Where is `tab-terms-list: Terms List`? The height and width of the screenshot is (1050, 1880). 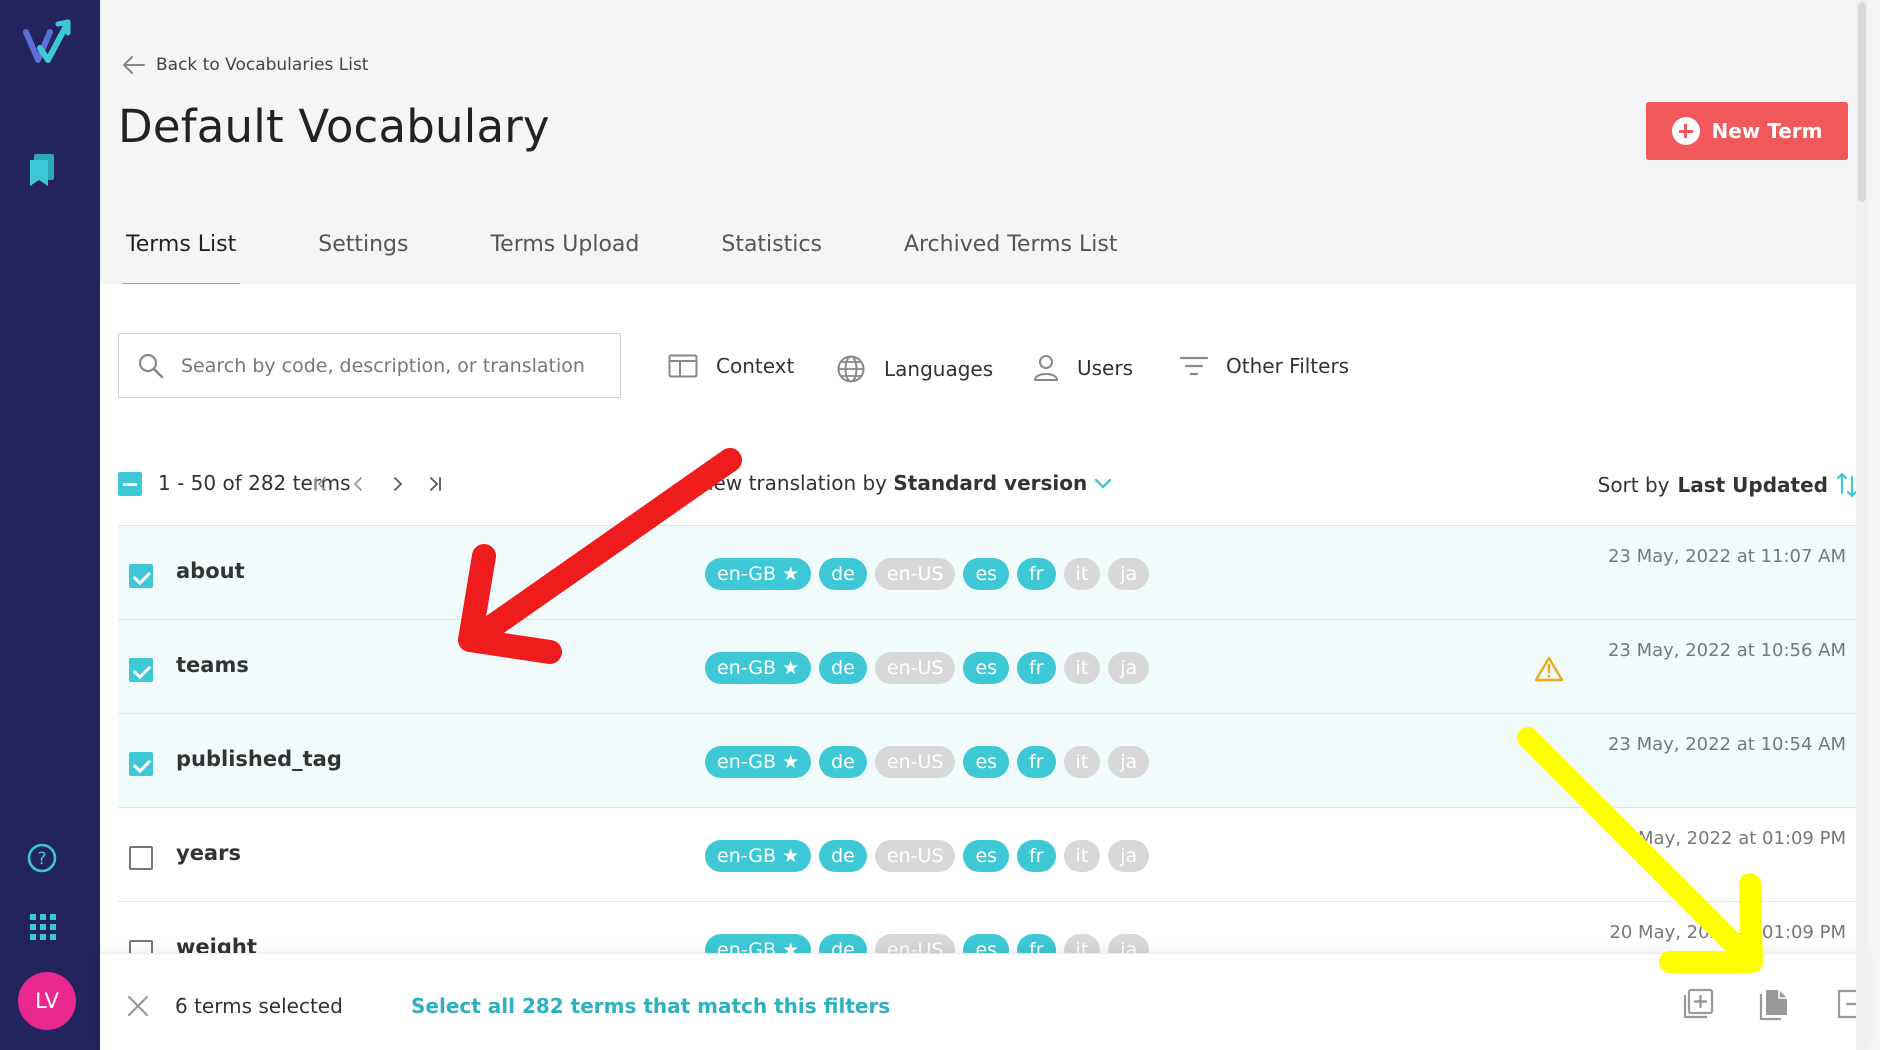
tab-terms-list: Terms List is located at coordinates (181, 259).